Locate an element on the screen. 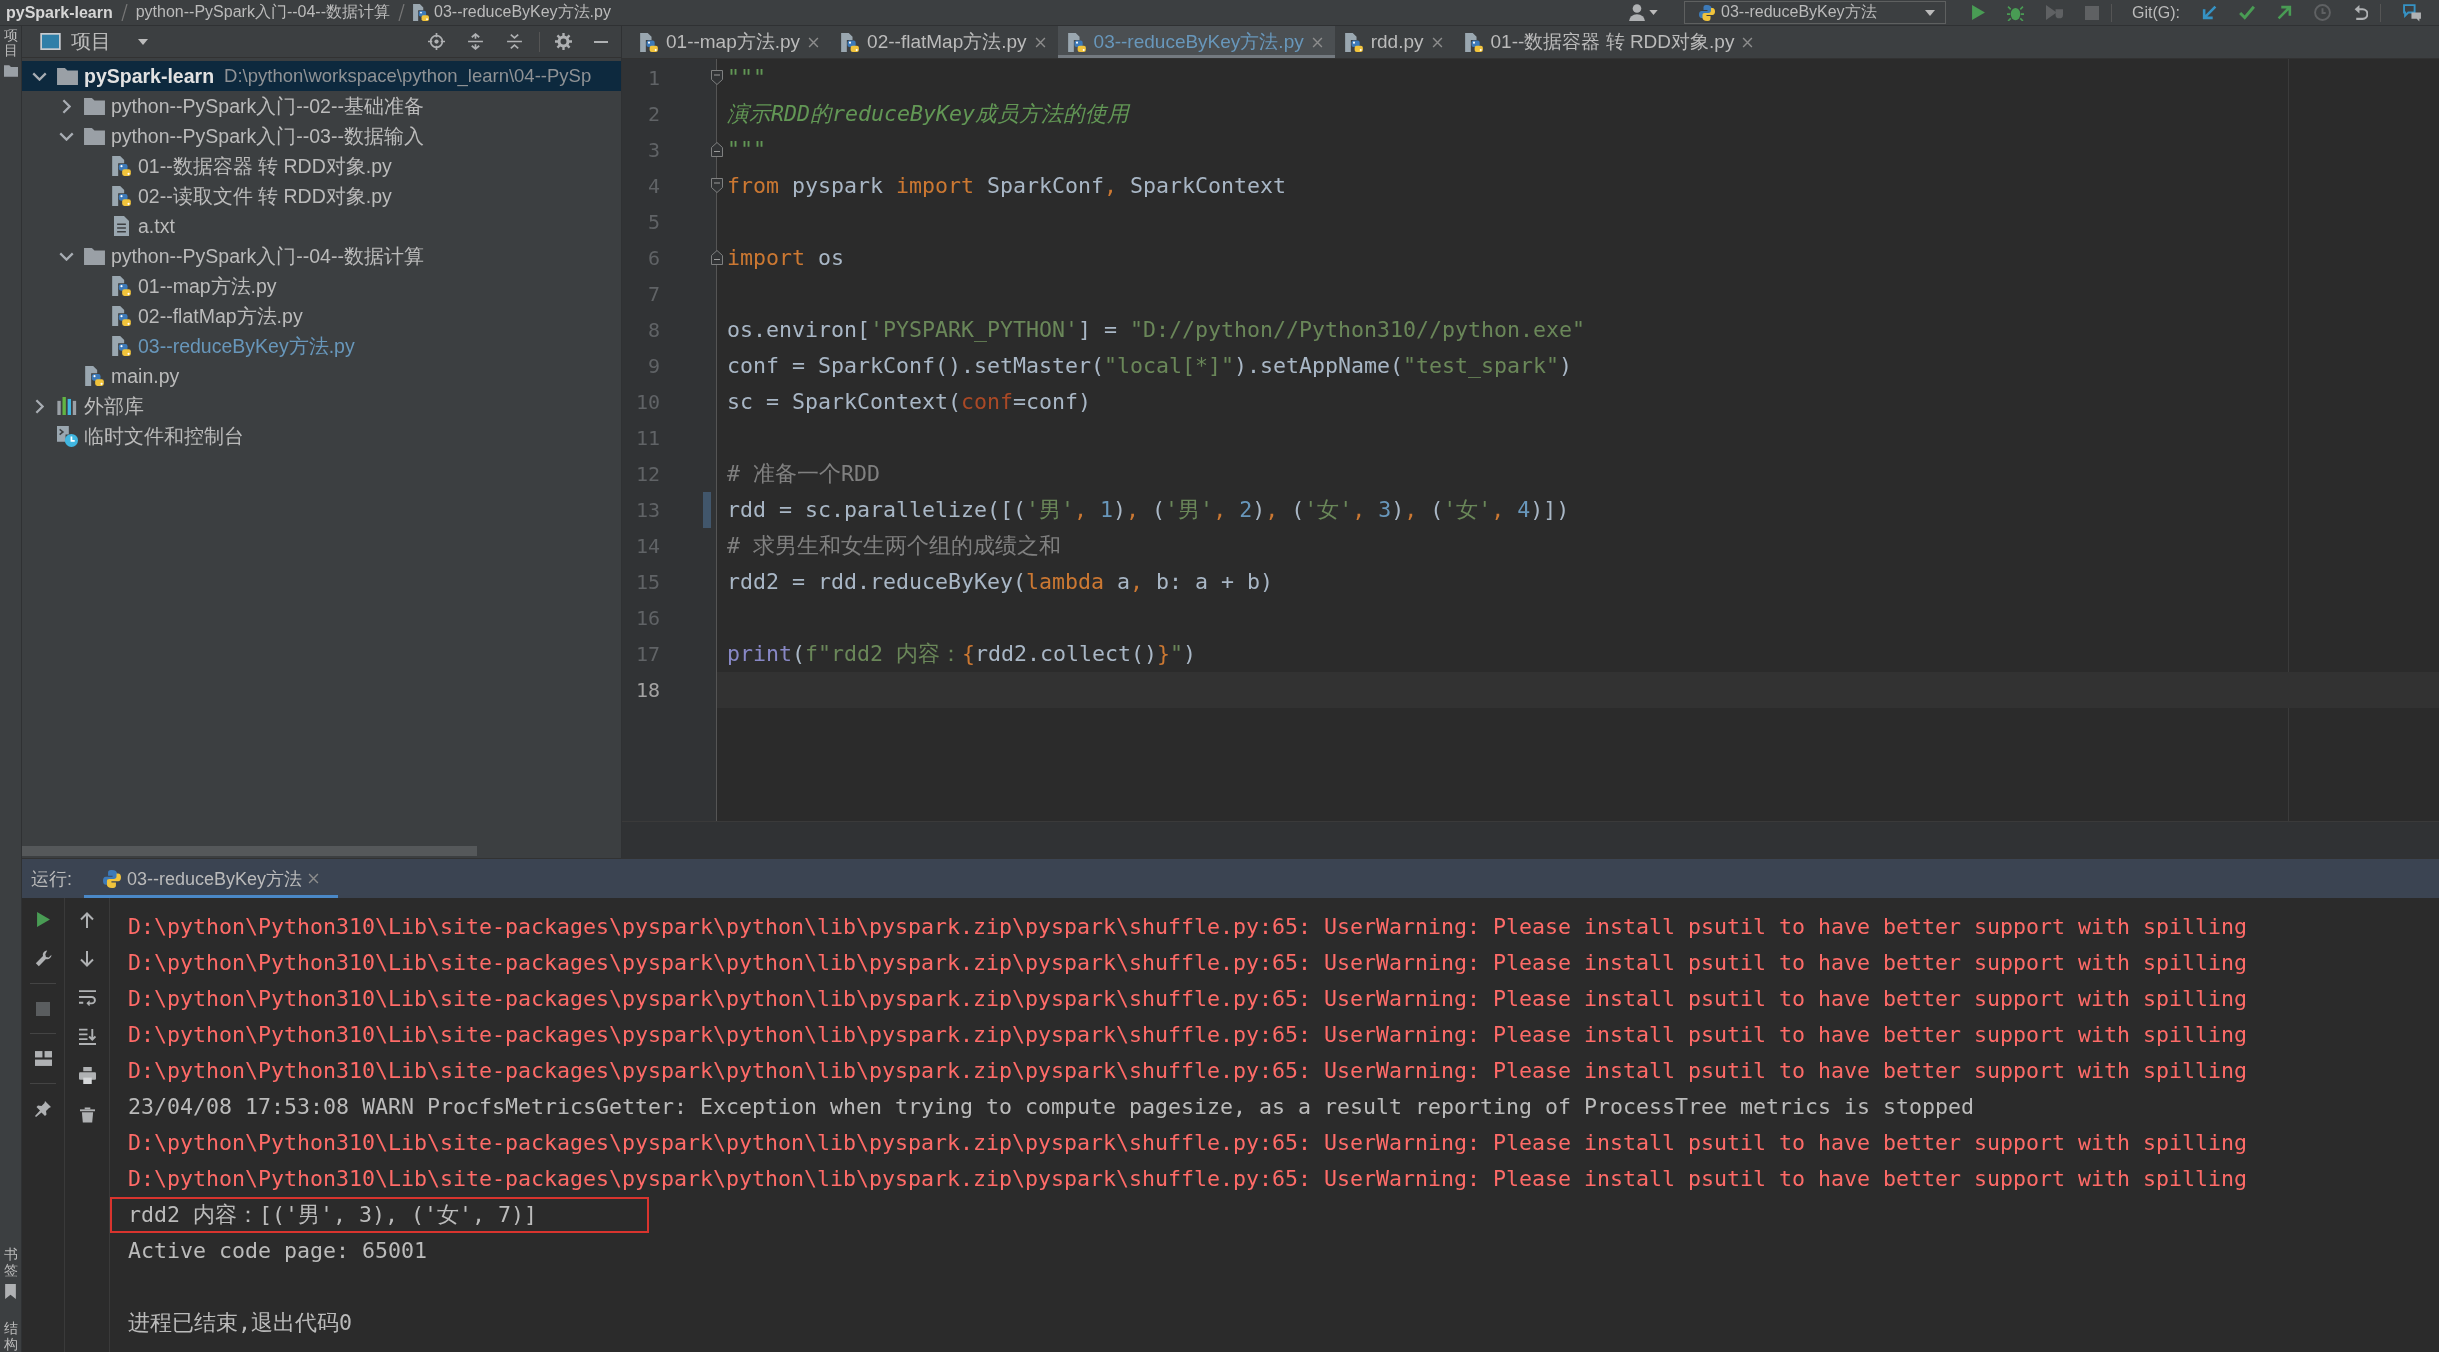 The image size is (2439, 1352). tree-item: 01--map方法.py is located at coordinates (321, 286).